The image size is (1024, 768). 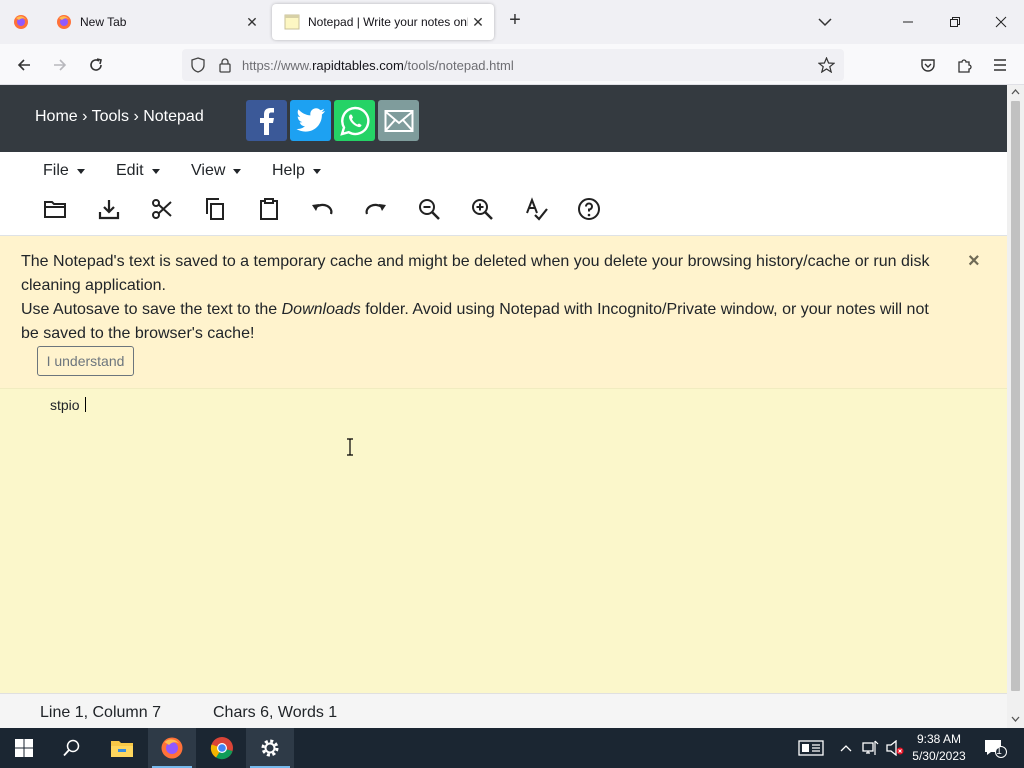 I want to click on start-button, so click(x=24, y=748).